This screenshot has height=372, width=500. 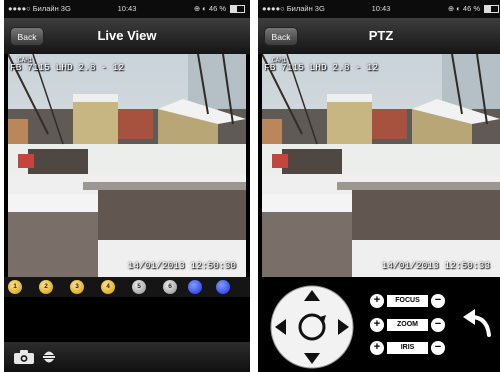 I want to click on record-icon, so click(x=49, y=357).